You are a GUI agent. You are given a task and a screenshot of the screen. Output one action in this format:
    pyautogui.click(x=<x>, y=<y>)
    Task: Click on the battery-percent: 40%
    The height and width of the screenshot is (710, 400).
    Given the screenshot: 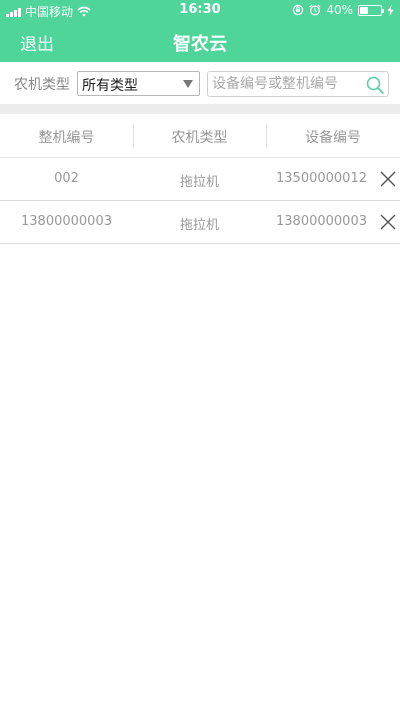 What is the action you would take?
    pyautogui.click(x=339, y=10)
    